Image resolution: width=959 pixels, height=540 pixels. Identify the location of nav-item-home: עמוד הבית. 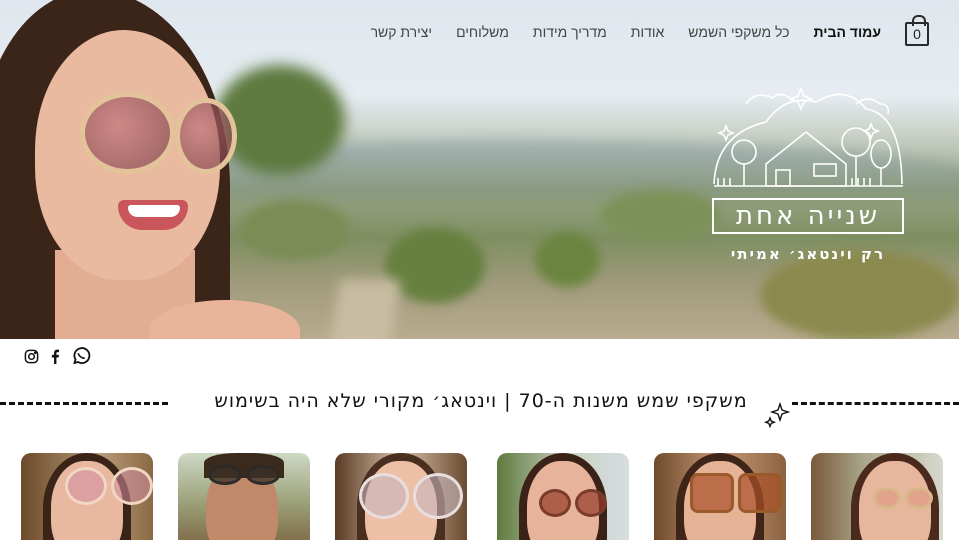
(848, 32).